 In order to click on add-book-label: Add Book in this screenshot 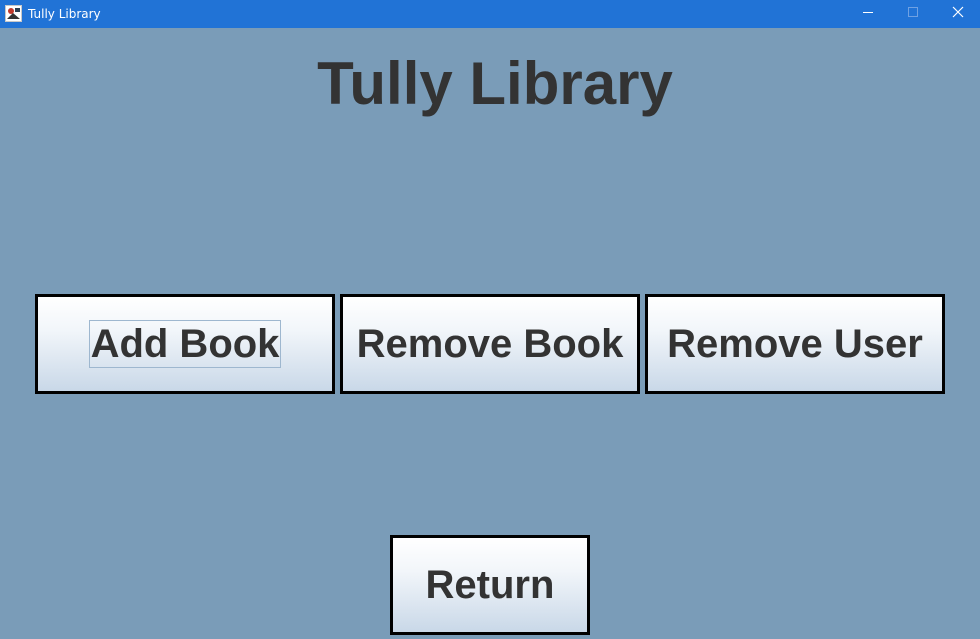, I will do `click(185, 344)`.